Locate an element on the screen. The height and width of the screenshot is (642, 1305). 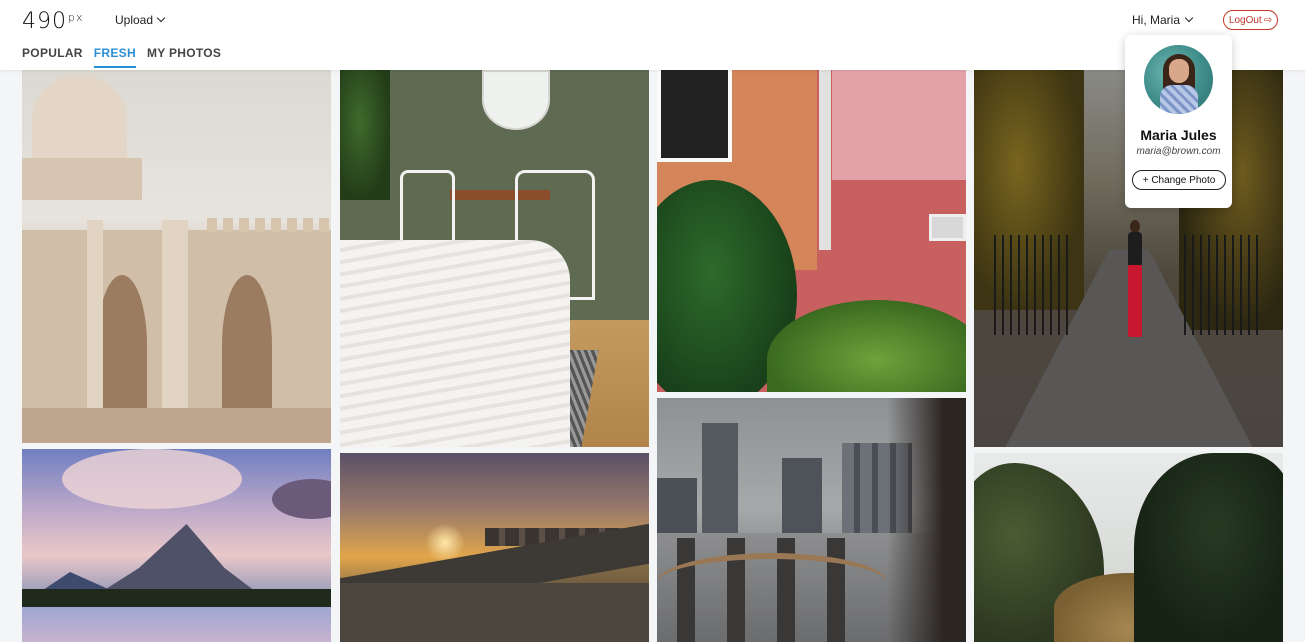
photo-card-sunset-bridge is located at coordinates (494, 547).